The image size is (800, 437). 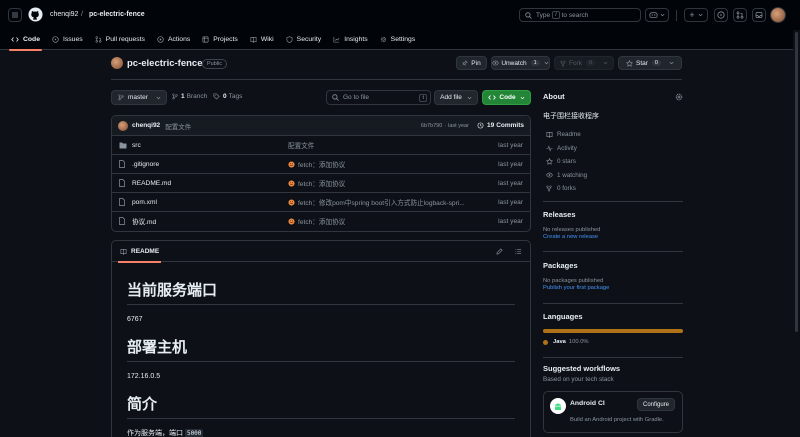 What do you see at coordinates (510, 125) in the screenshot?
I see `commits-label: Commits` at bounding box center [510, 125].